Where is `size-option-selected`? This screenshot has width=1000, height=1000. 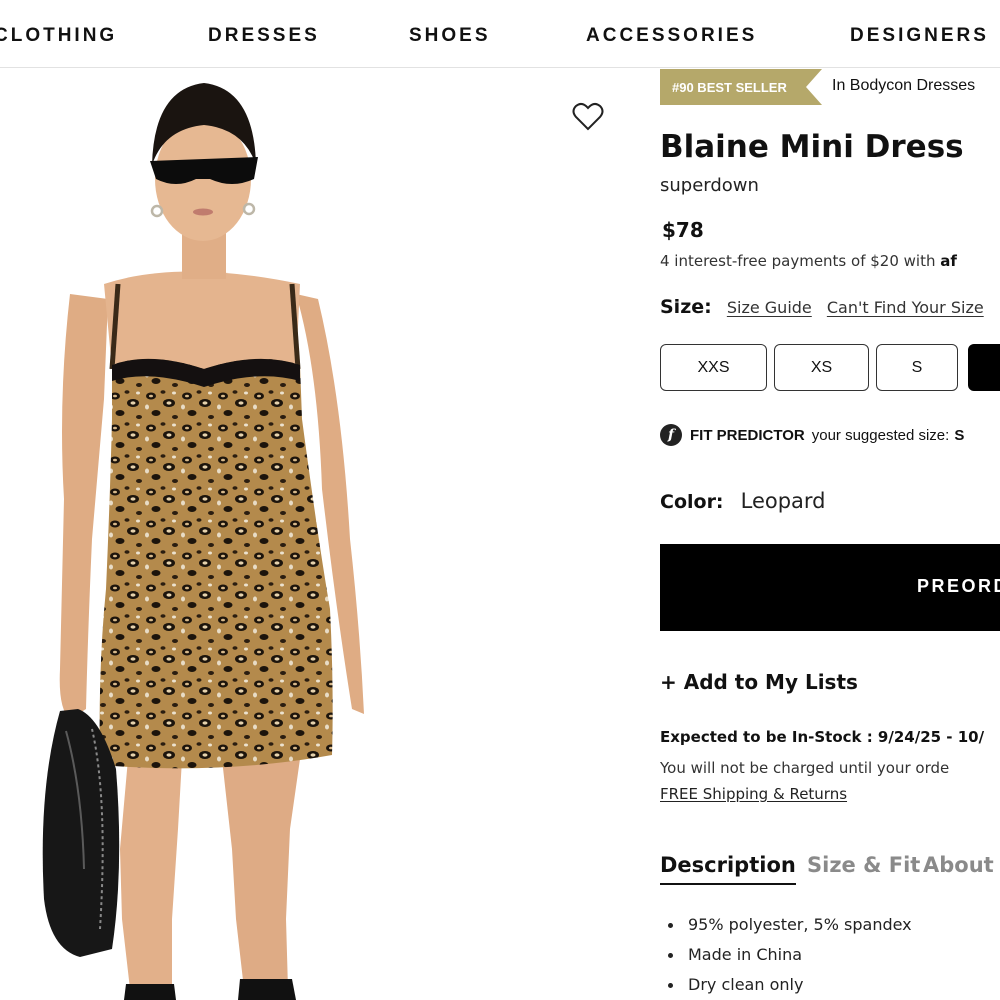 size-option-selected is located at coordinates (984, 367).